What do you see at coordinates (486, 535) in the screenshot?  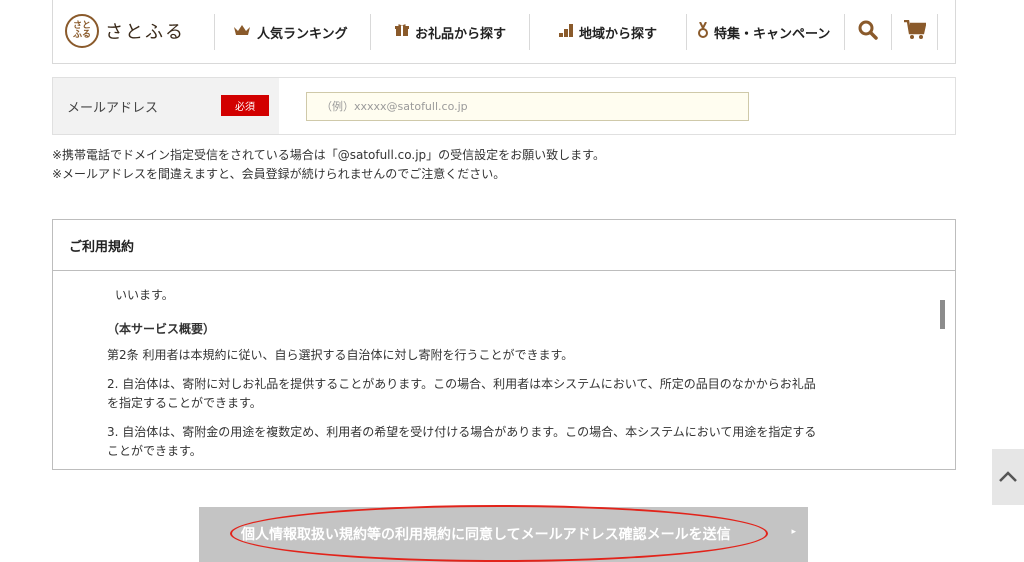 I see `submit-label: 個人情報取扱い規約等の利用規約に同意してメールアドレス確認メールを送信` at bounding box center [486, 535].